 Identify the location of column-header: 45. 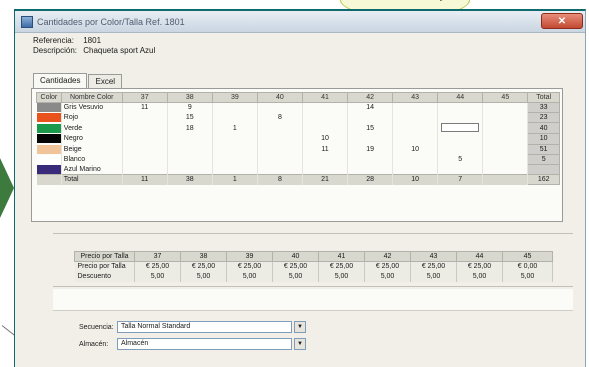
(505, 97).